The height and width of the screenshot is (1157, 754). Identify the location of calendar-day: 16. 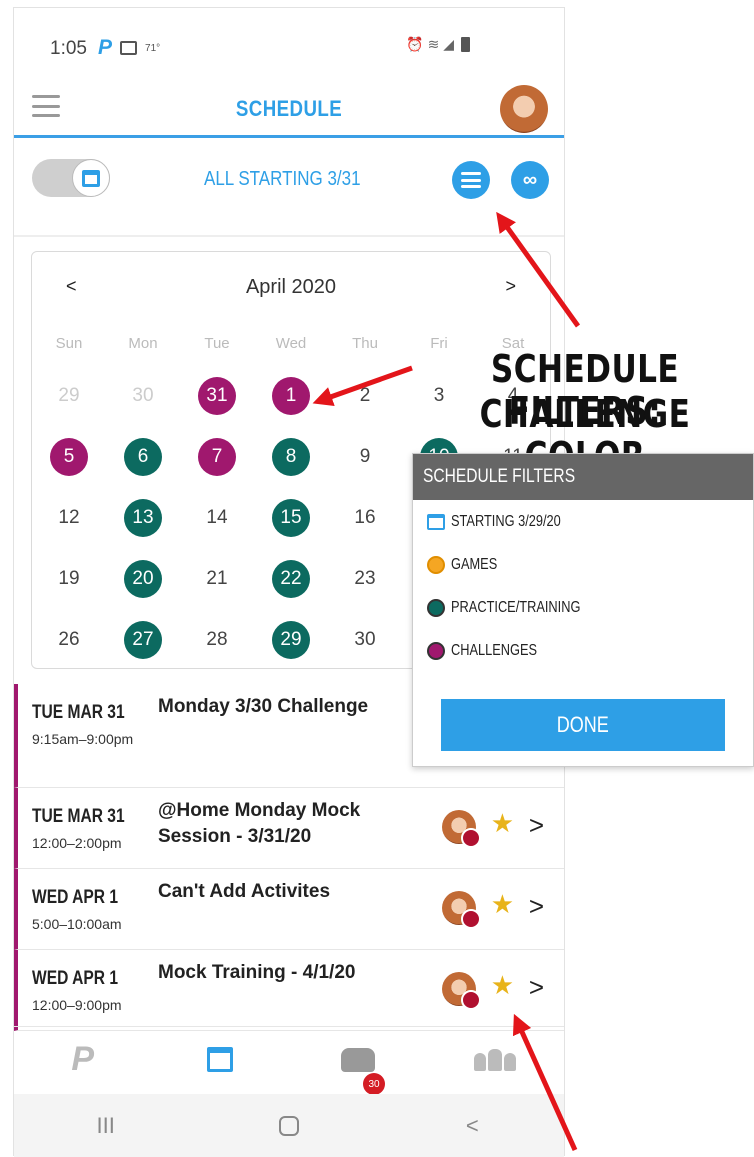
(365, 517).